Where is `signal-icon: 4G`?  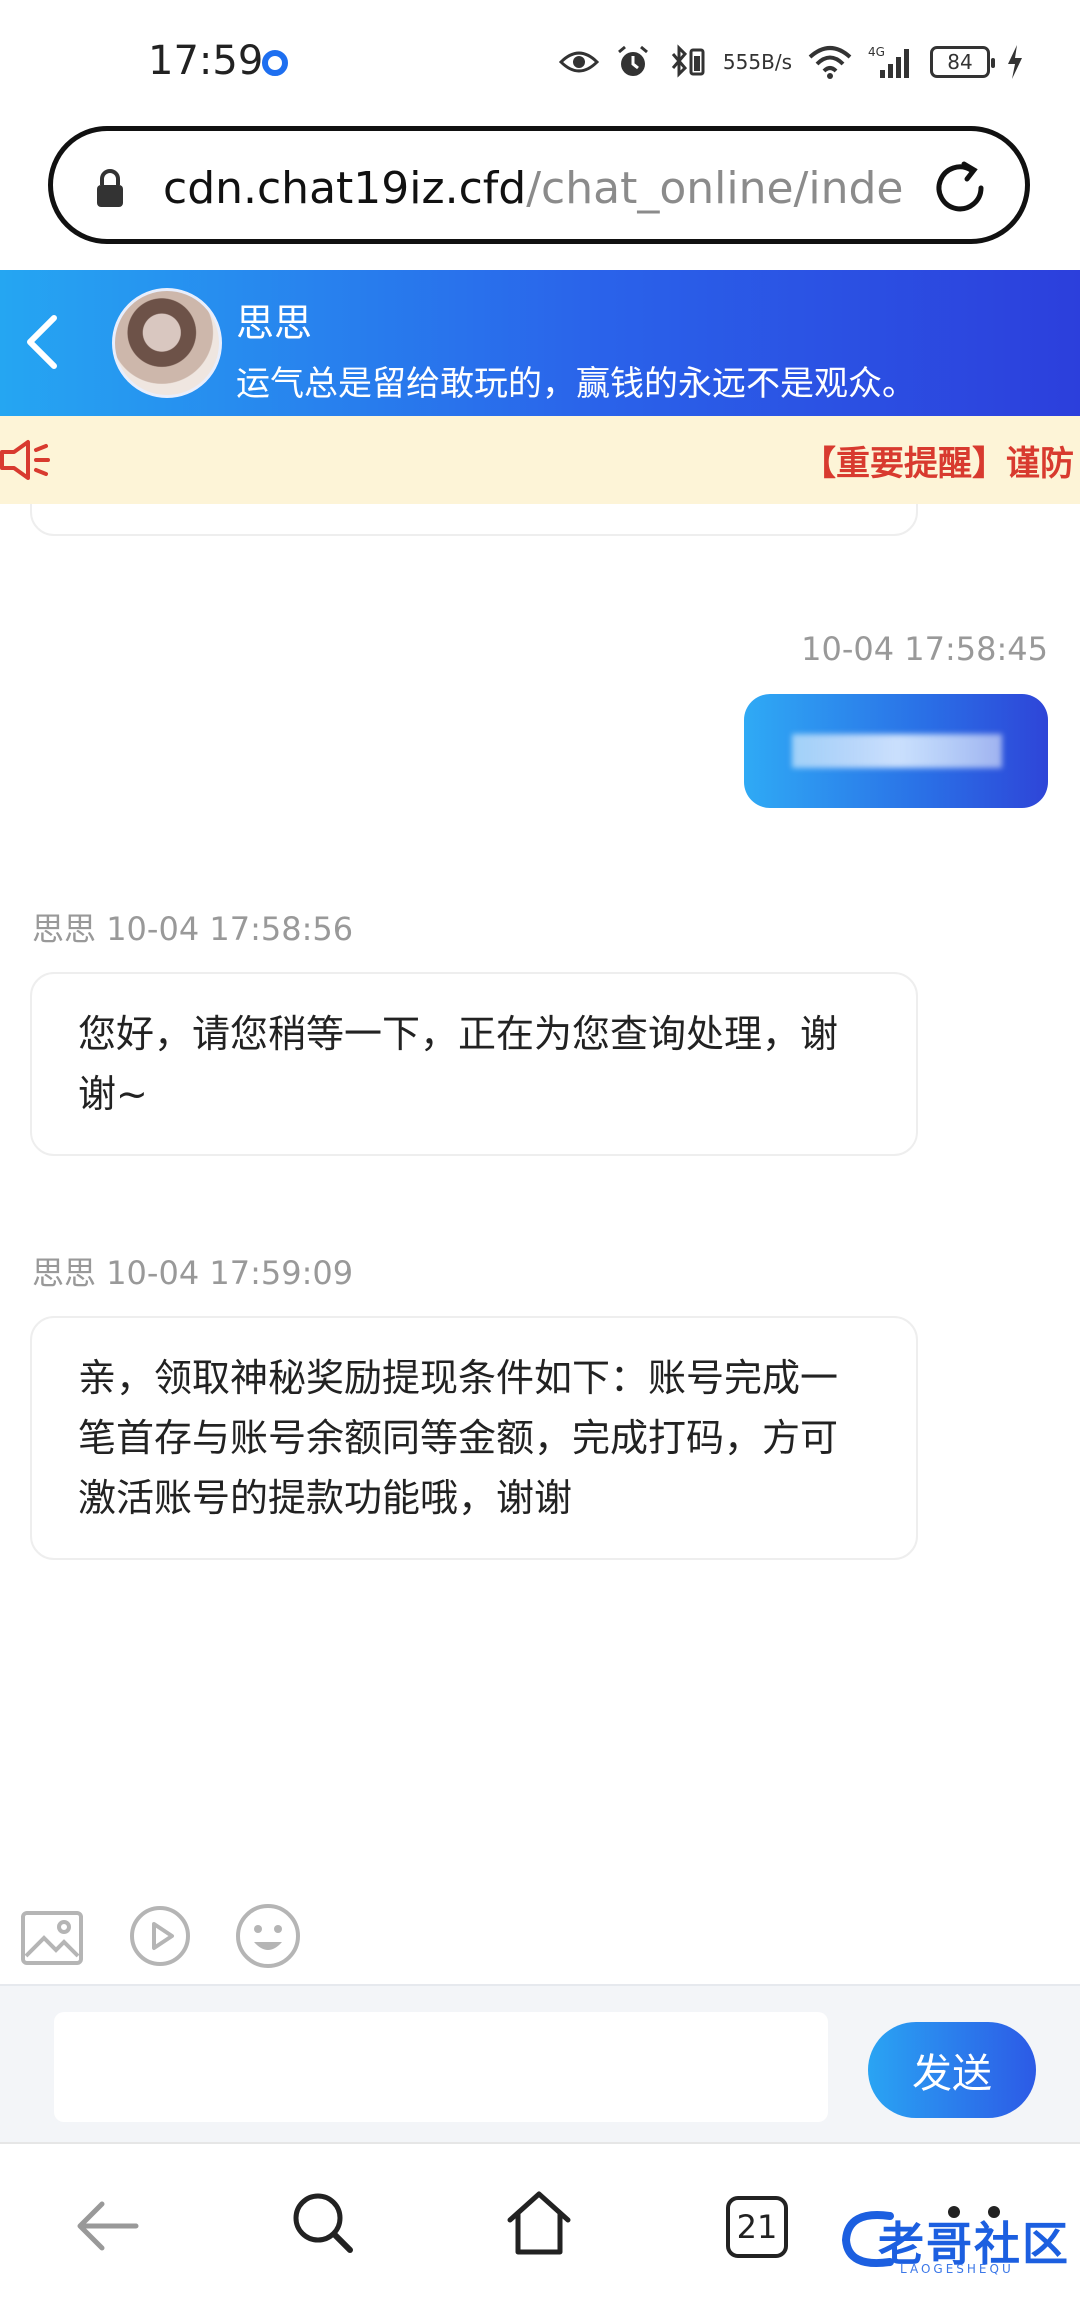
signal-icon: 4G is located at coordinates (891, 62).